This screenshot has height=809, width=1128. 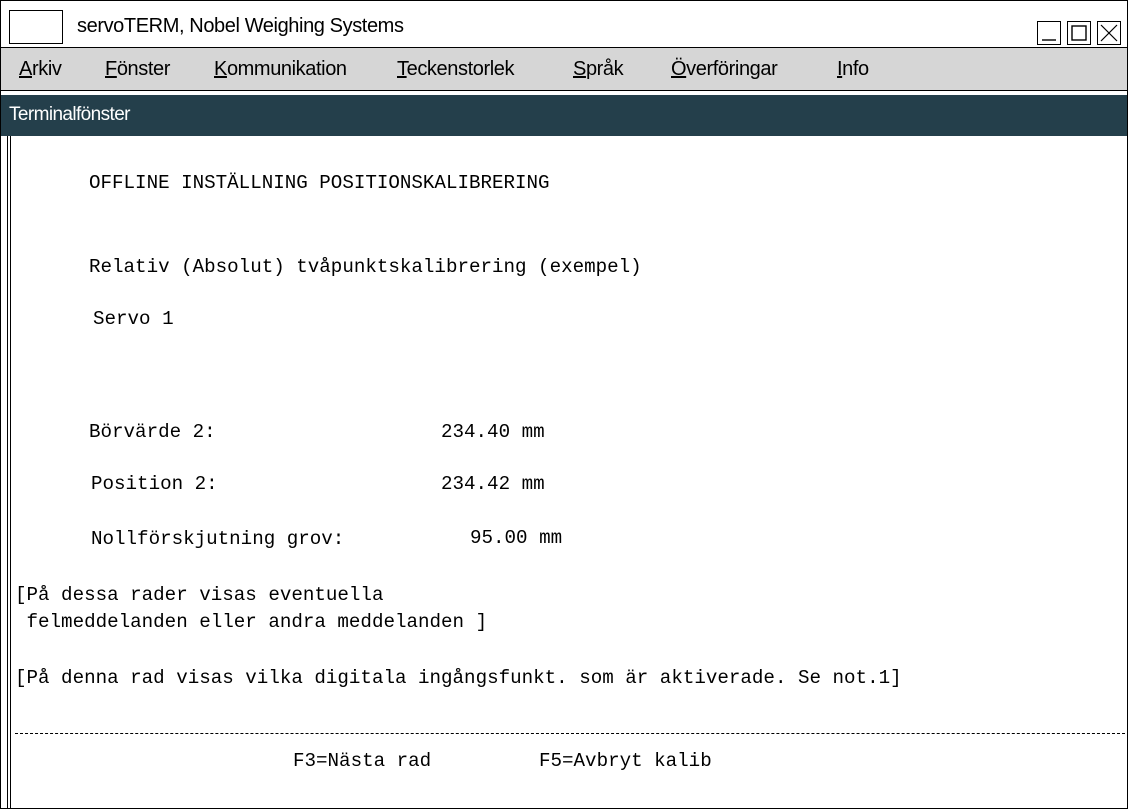 What do you see at coordinates (604, 69) in the screenshot?
I see `menu-sprak-label: pråk` at bounding box center [604, 69].